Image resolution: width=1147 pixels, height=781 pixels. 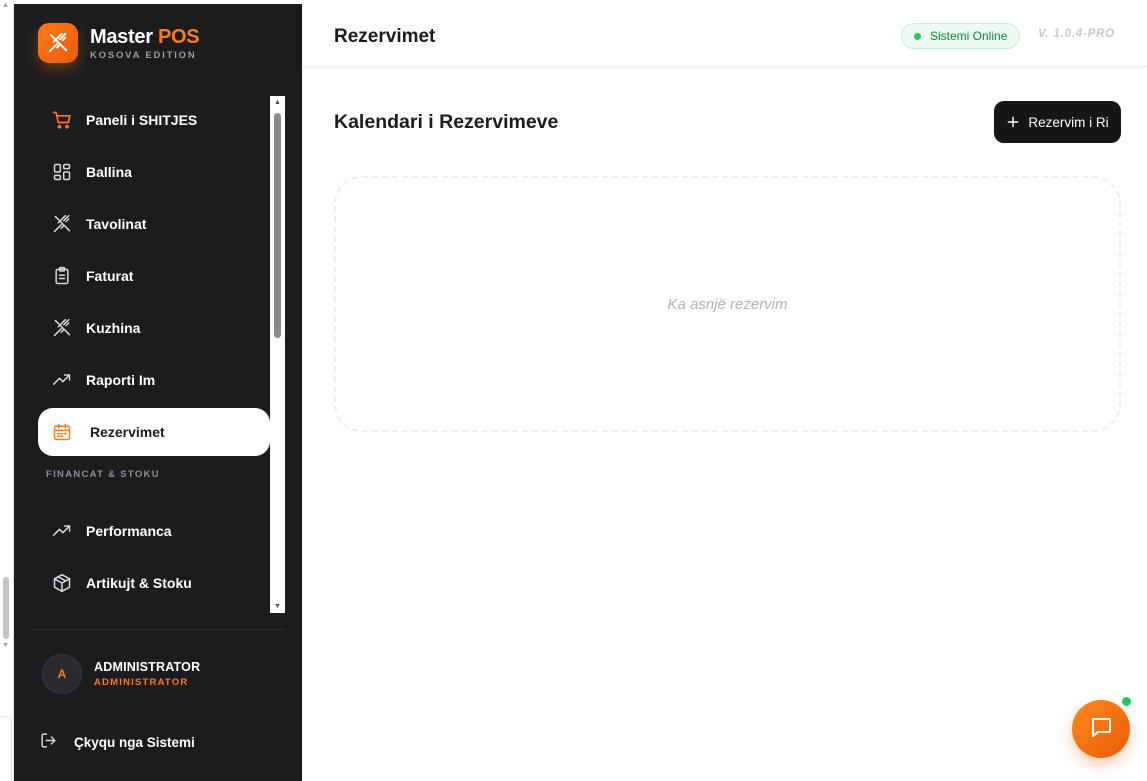 What do you see at coordinates (62, 674) in the screenshot?
I see `avatar: A` at bounding box center [62, 674].